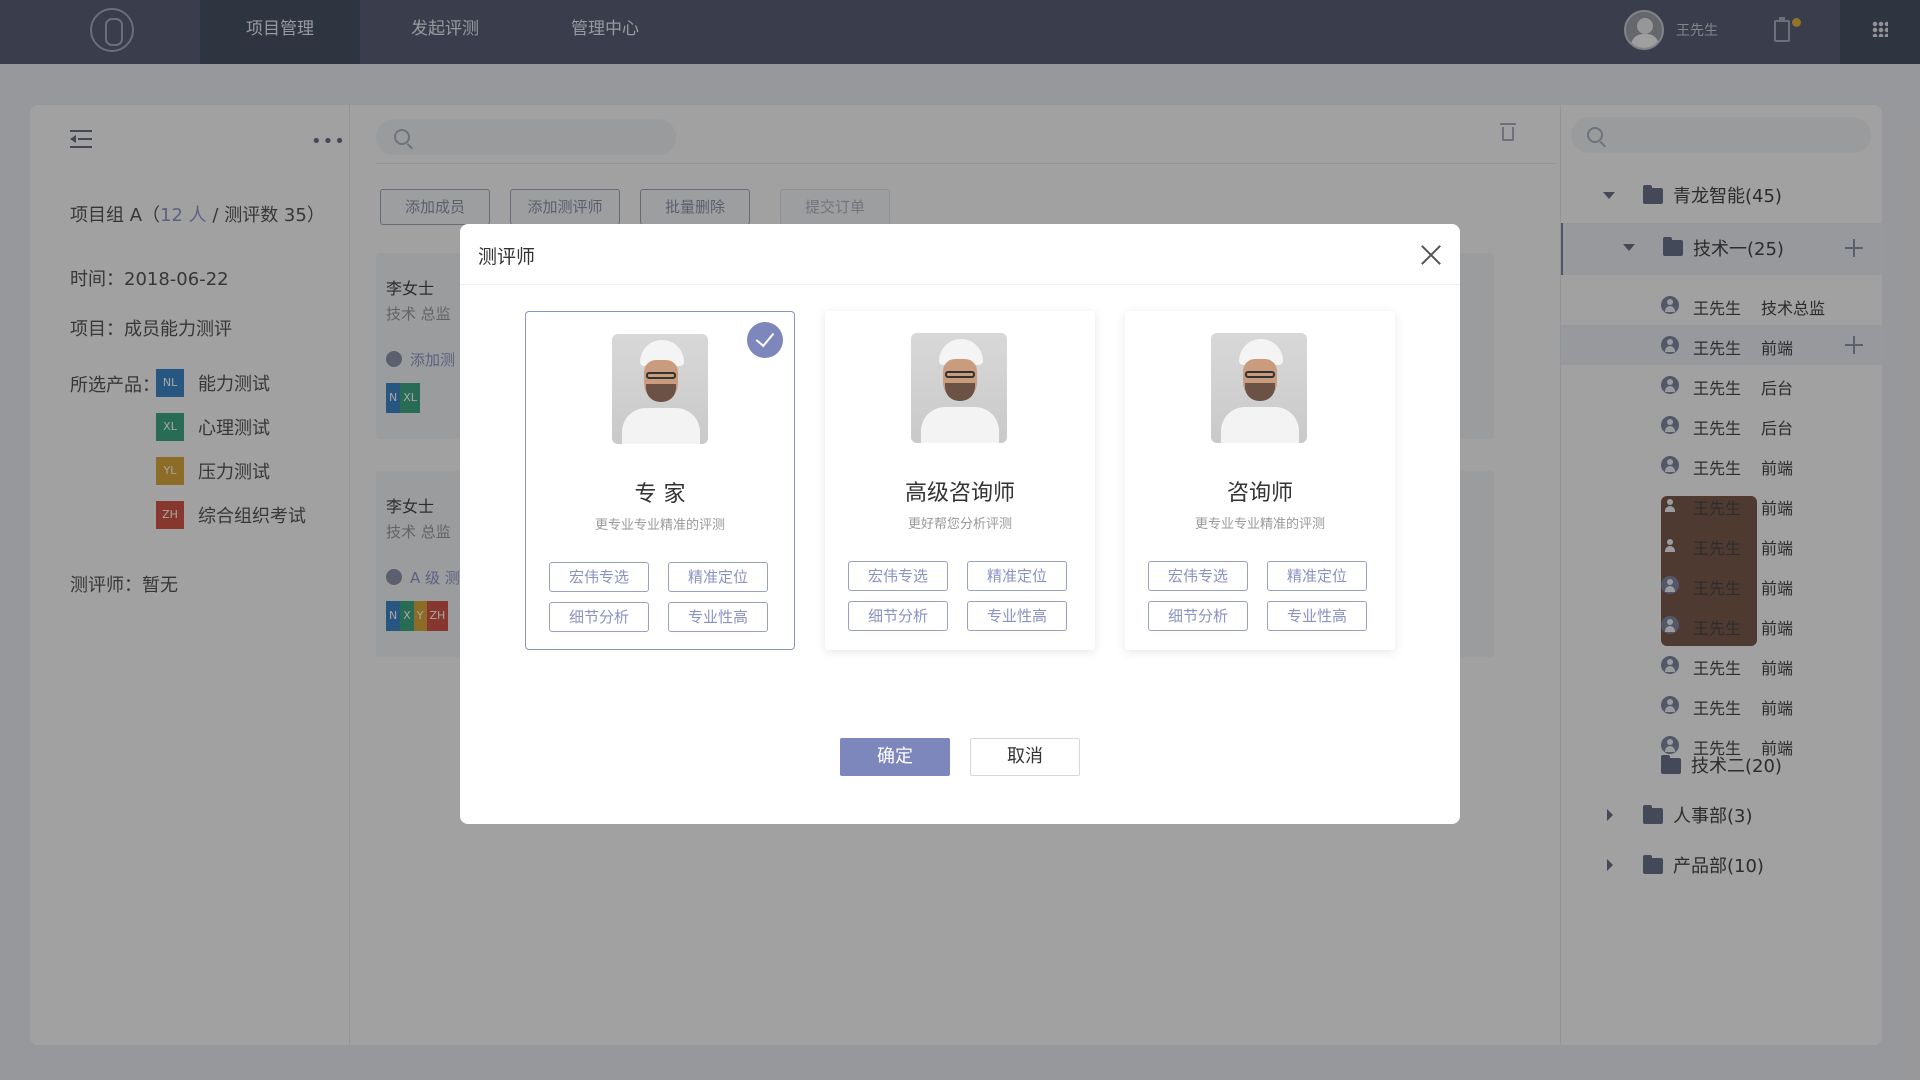 The width and height of the screenshot is (1920, 1080). What do you see at coordinates (960, 480) in the screenshot?
I see `evaluator-card-senior-consultant: 高级咨询师 更好帮您分析评测 宏伟专选 精准定位 细节分析 专业性高` at bounding box center [960, 480].